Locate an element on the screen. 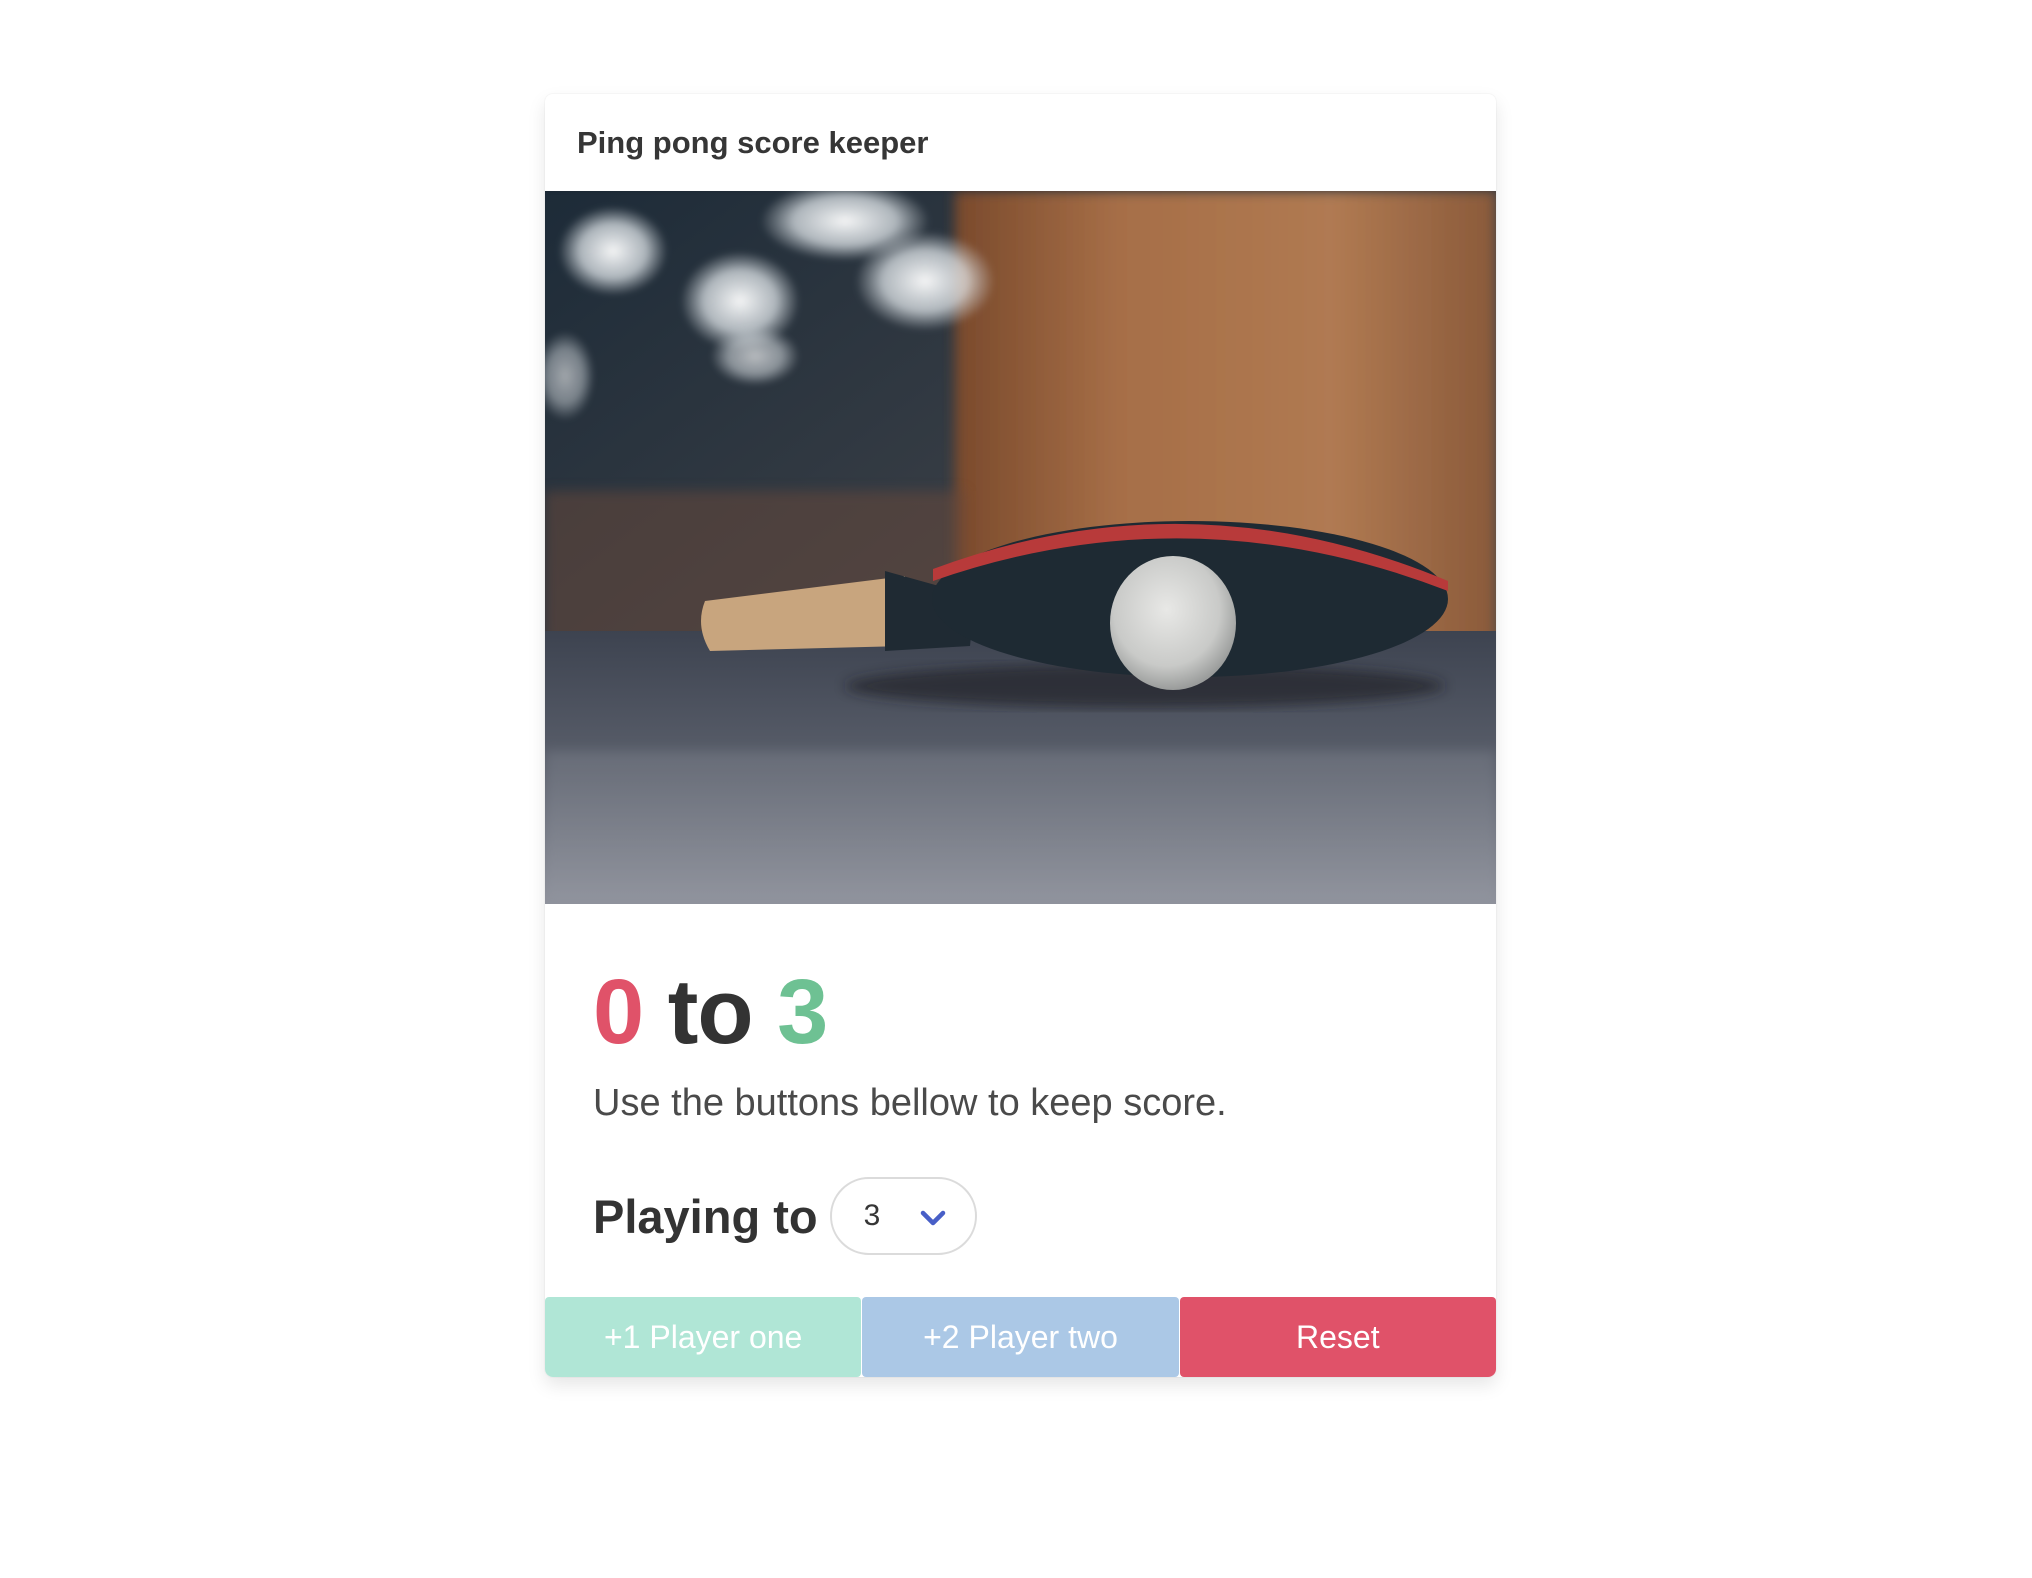 This screenshot has height=1578, width=2032. card-footer: +1 Player one +2 Player two Reset is located at coordinates (1020, 1337).